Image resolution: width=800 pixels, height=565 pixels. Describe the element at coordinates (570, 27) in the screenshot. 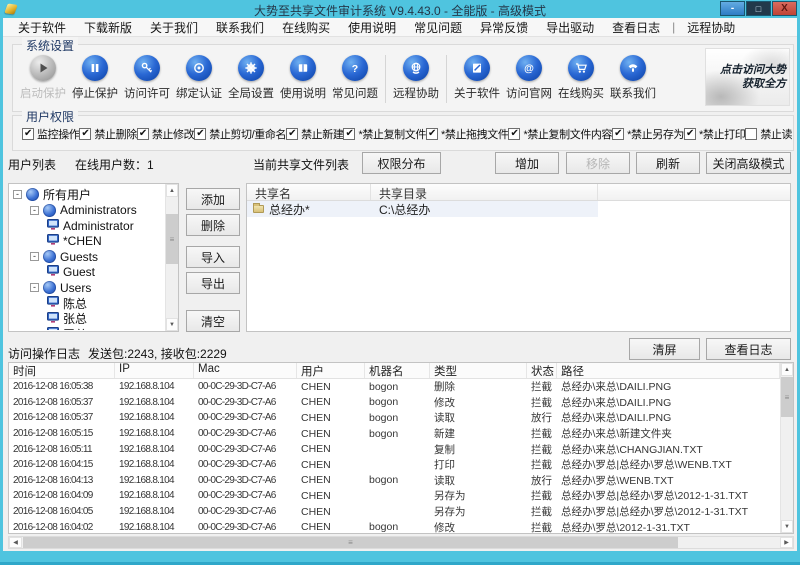

I see `menu-item: 导出驱动` at that location.